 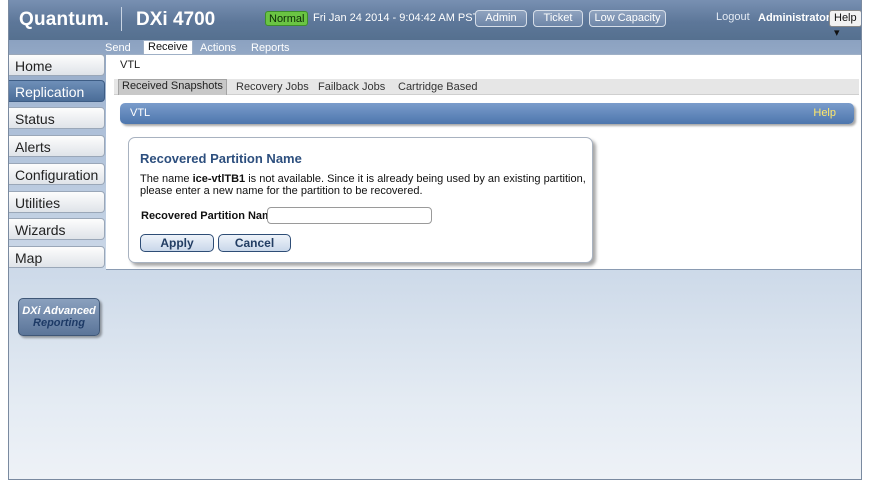 What do you see at coordinates (59, 311) in the screenshot?
I see `dxi-reporting-line1: DXi Advanced` at bounding box center [59, 311].